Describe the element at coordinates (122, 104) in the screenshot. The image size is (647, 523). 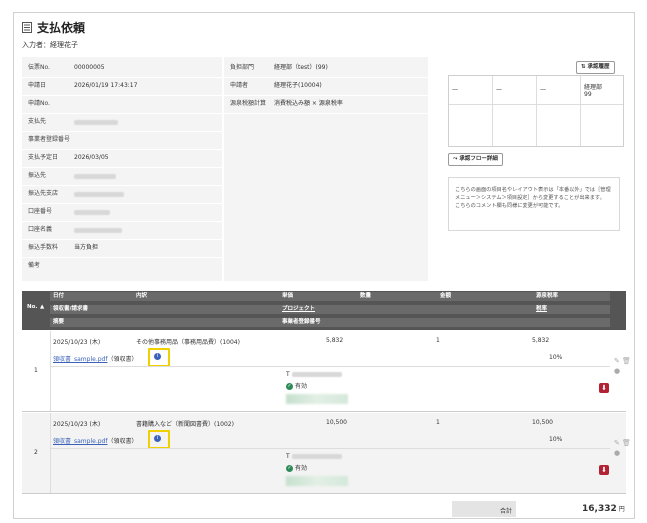
I see `field-row-3: 申請No.` at that location.